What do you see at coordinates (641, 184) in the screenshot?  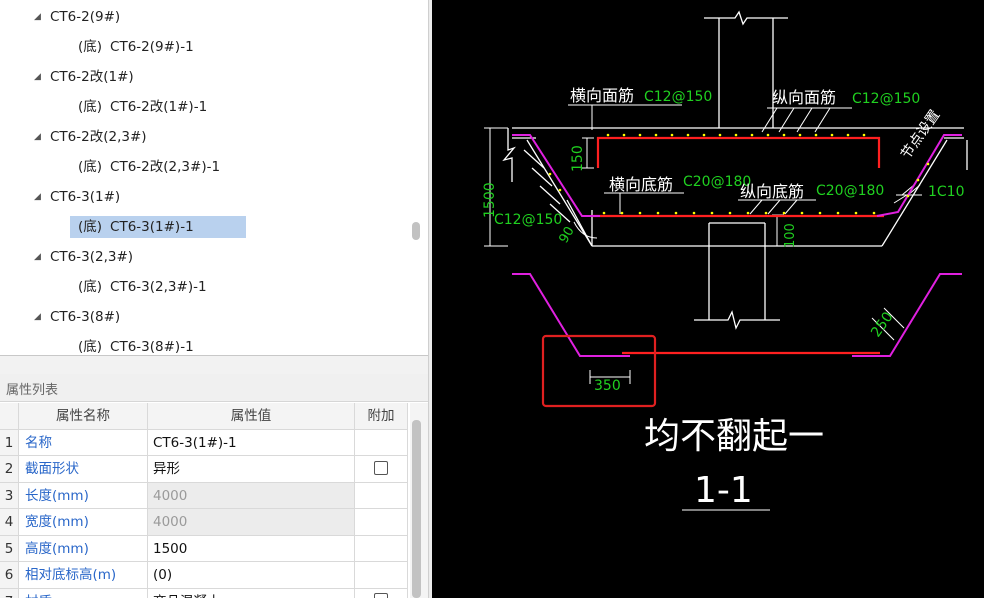 I see `label-bottom-transverse: 横向底筋` at bounding box center [641, 184].